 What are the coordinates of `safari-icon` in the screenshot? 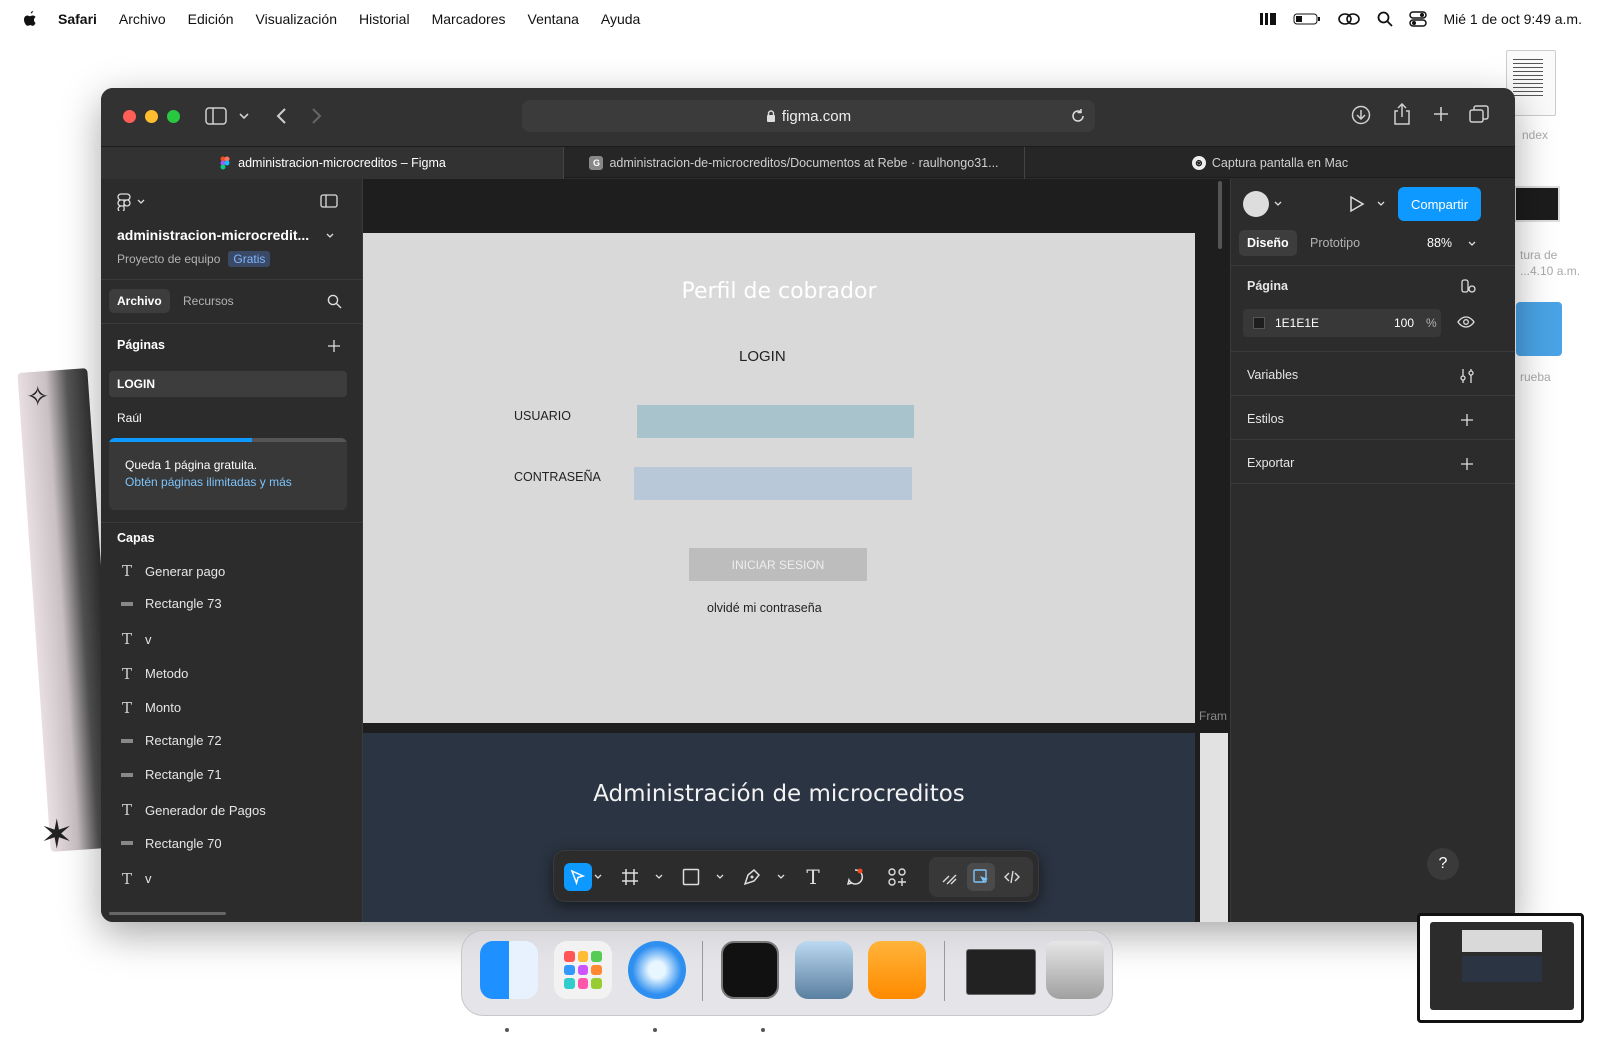 It's located at (657, 970).